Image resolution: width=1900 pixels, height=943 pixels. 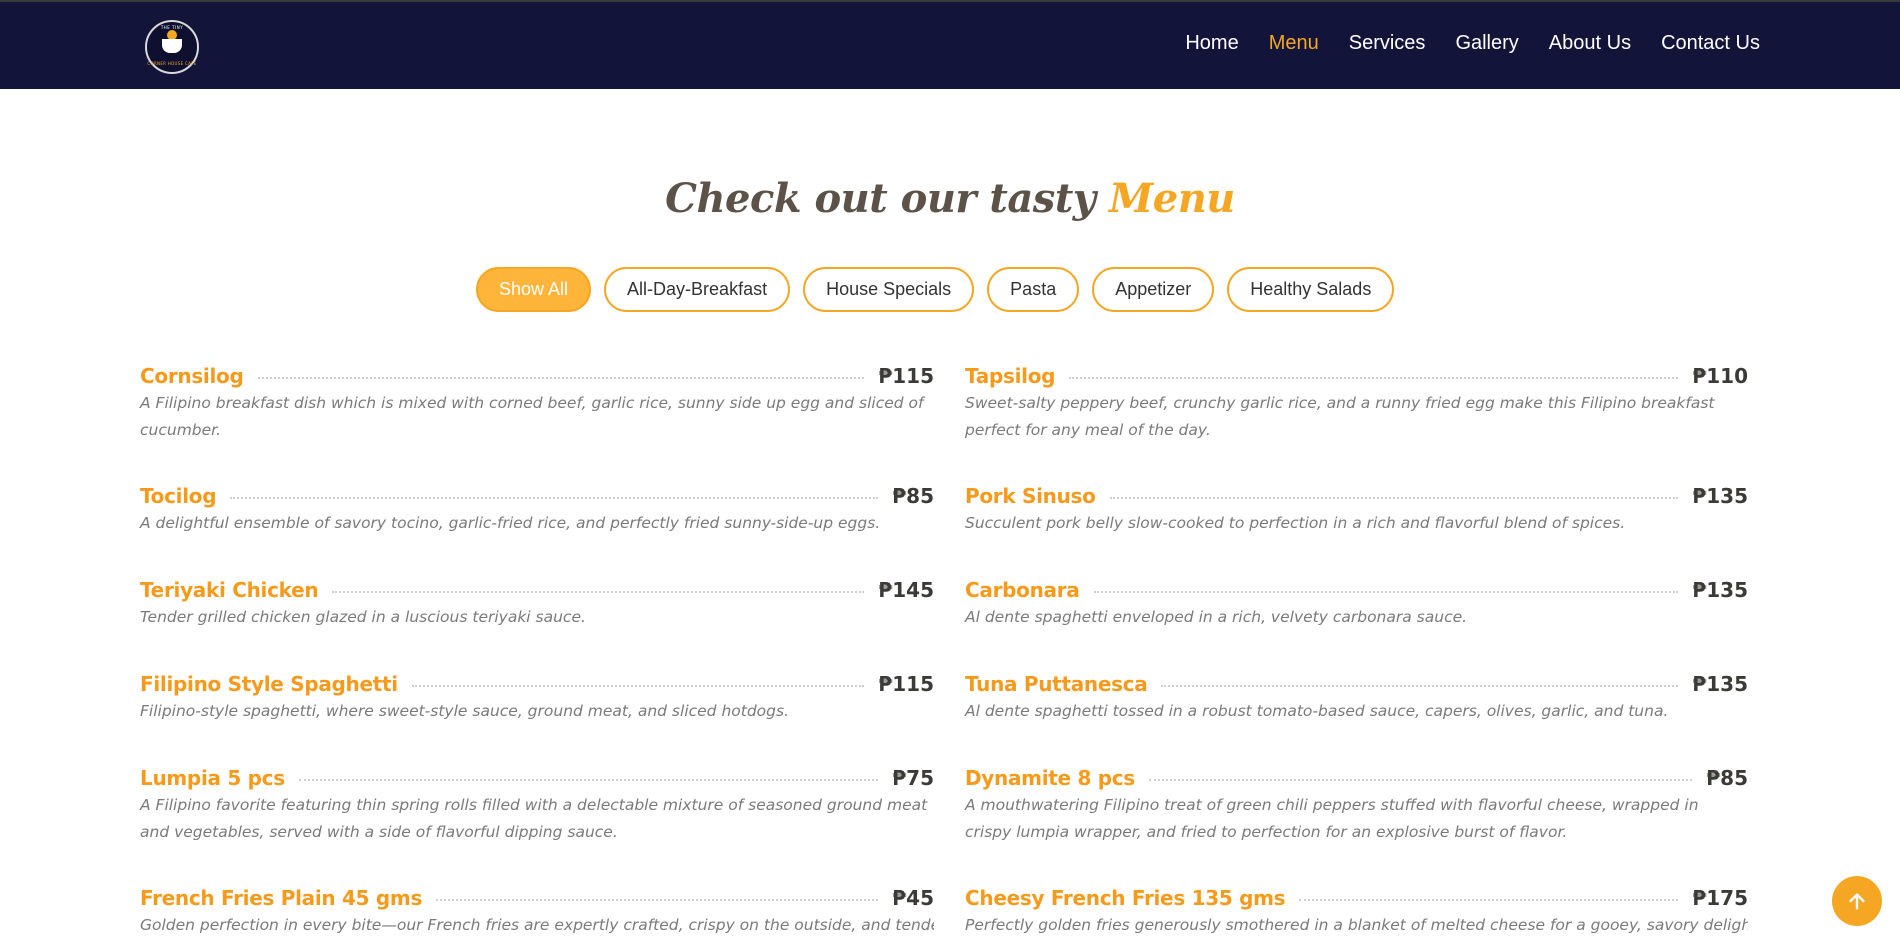 What do you see at coordinates (172, 63) in the screenshot?
I see `logo-bottom-text: CORNER HOUSE CAFE` at bounding box center [172, 63].